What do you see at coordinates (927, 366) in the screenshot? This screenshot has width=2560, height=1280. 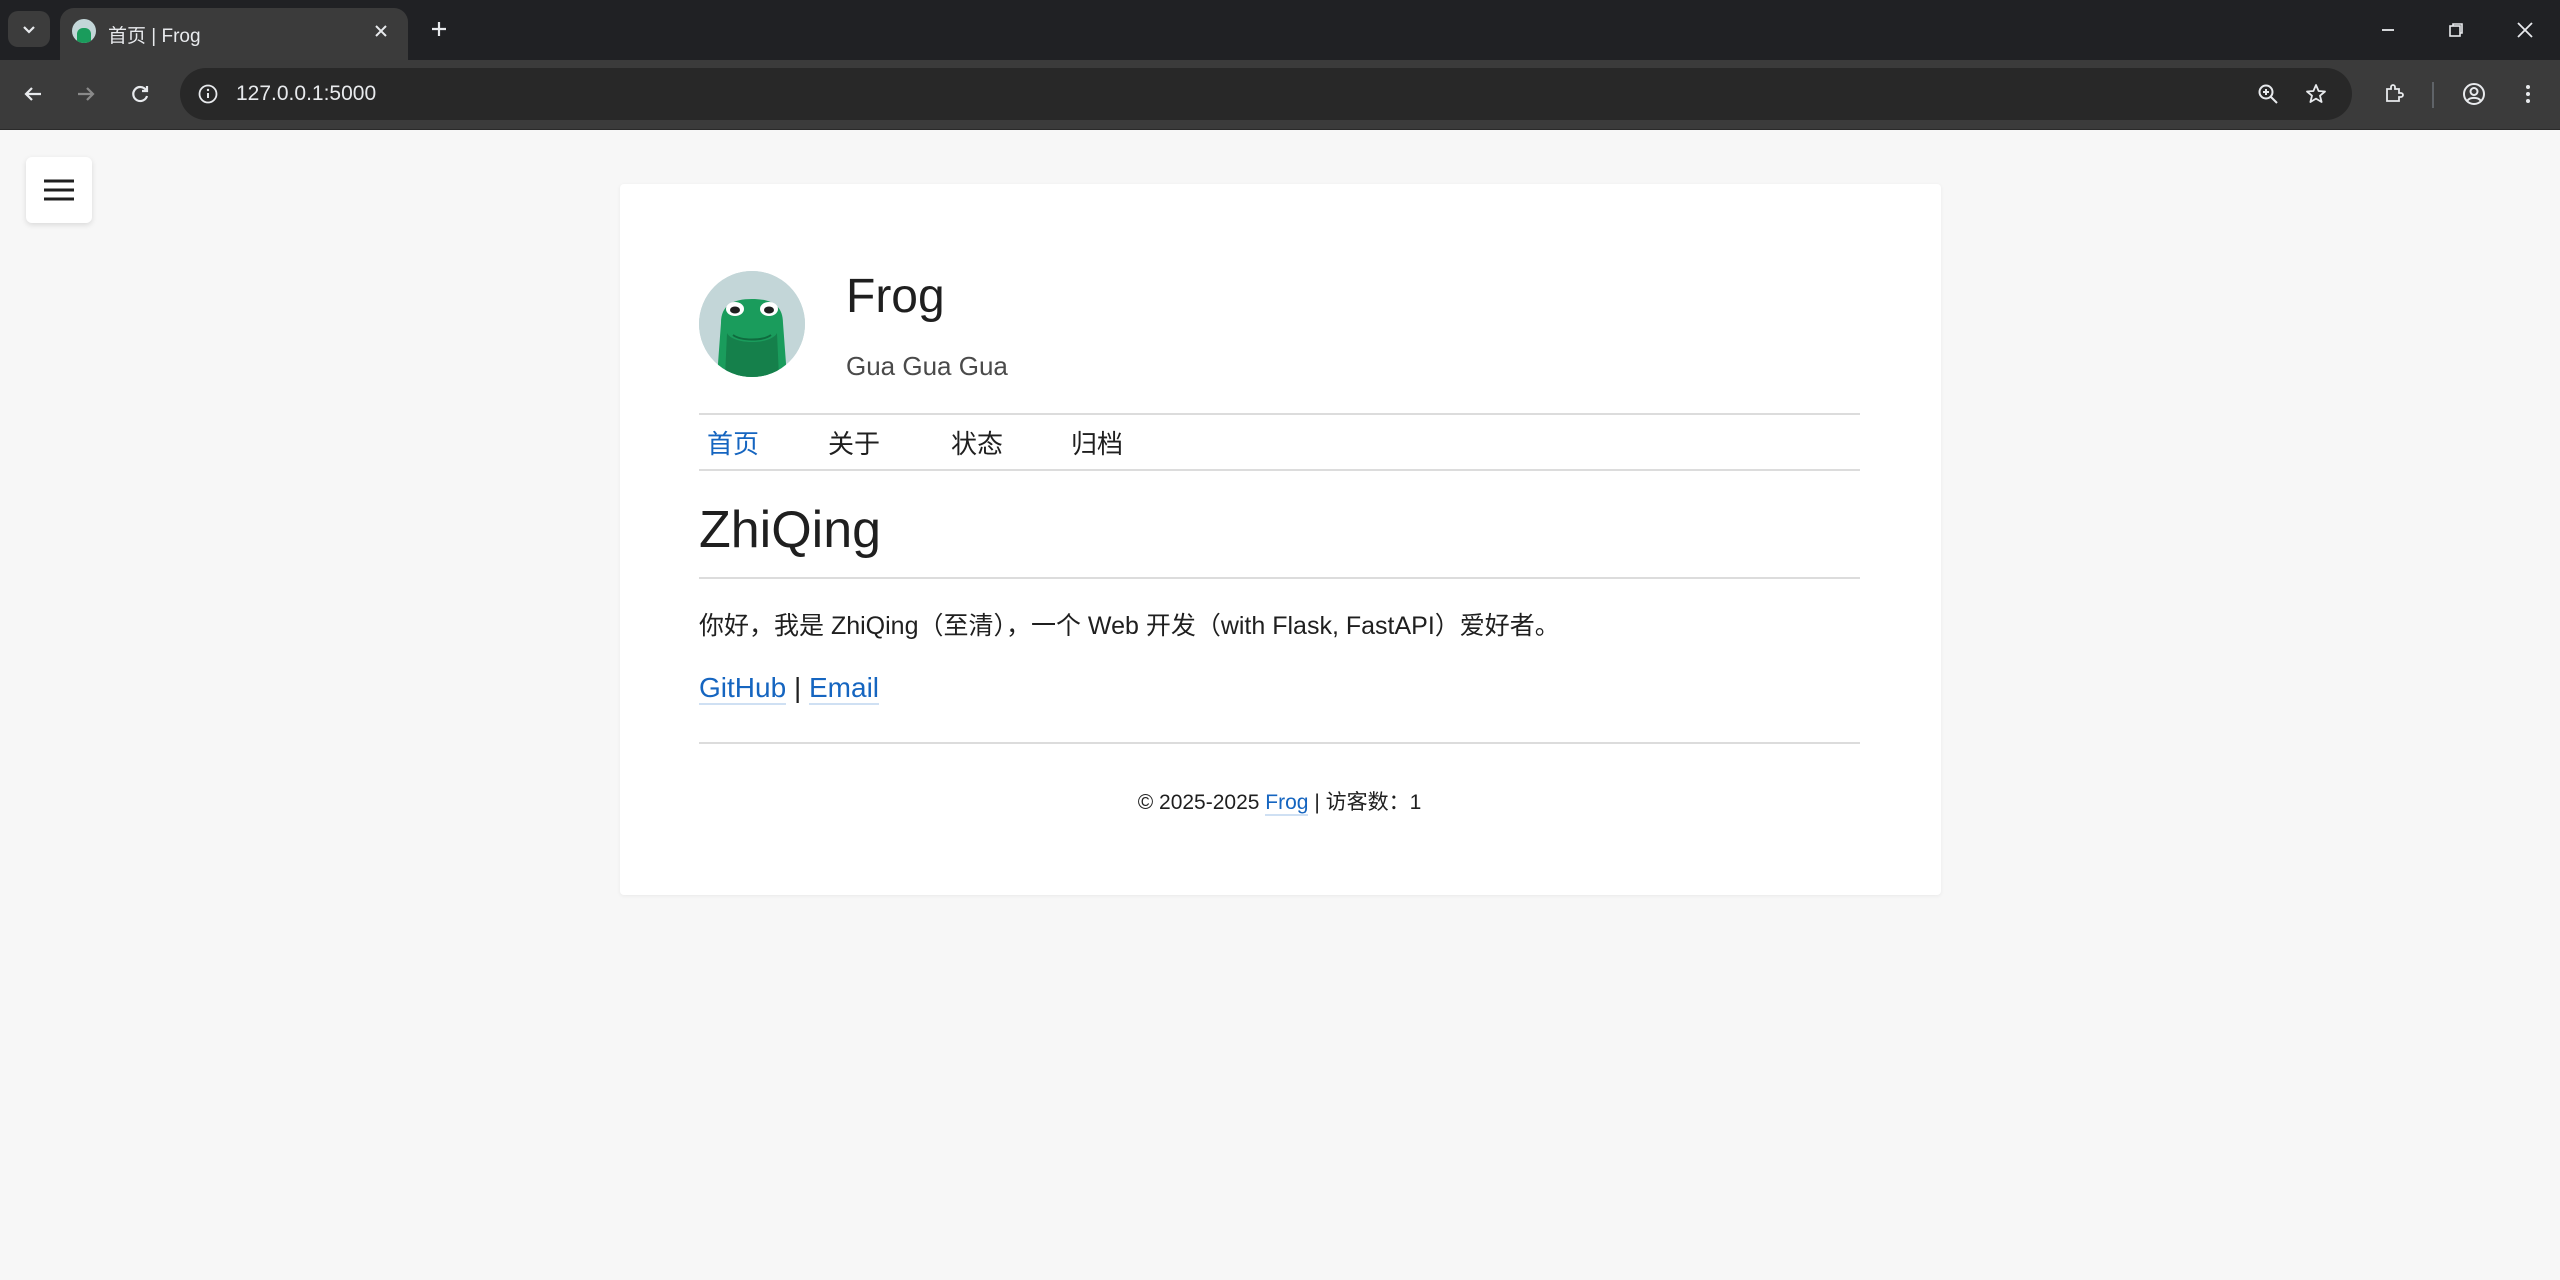 I see `site-subtitle: Gua Gua Gua` at bounding box center [927, 366].